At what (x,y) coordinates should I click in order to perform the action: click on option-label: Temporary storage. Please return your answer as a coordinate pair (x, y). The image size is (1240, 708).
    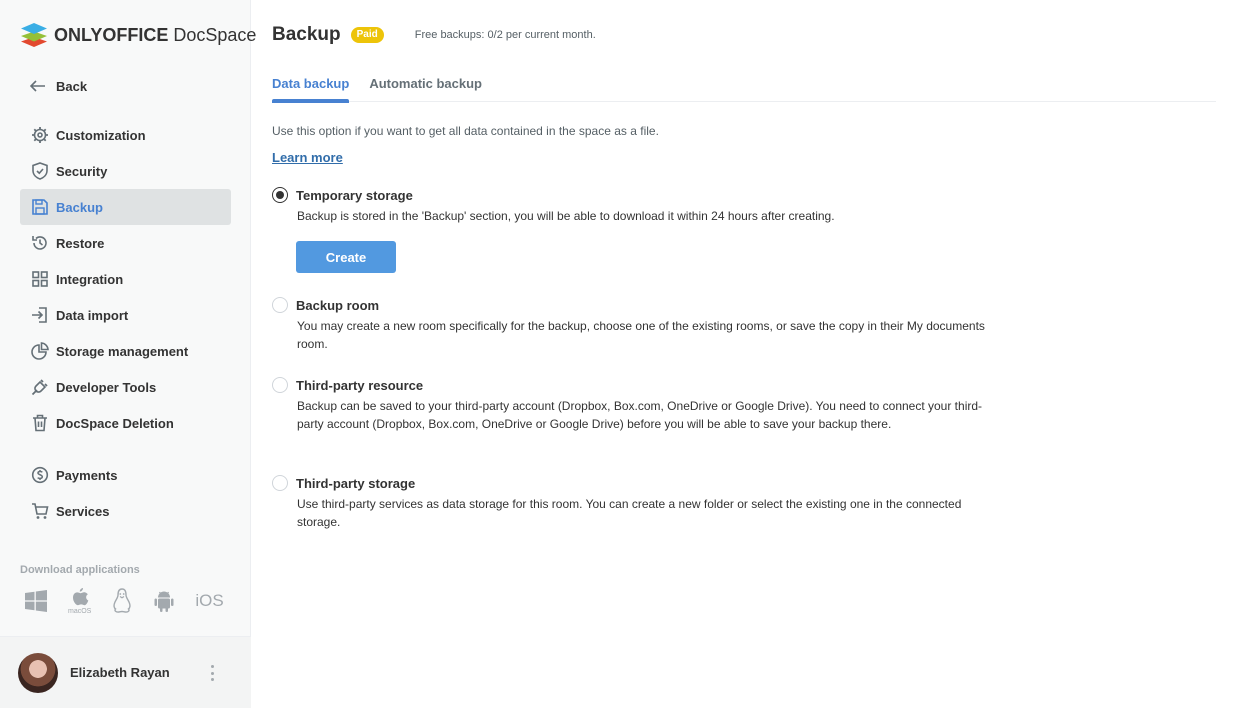
    Looking at the image, I should click on (354, 195).